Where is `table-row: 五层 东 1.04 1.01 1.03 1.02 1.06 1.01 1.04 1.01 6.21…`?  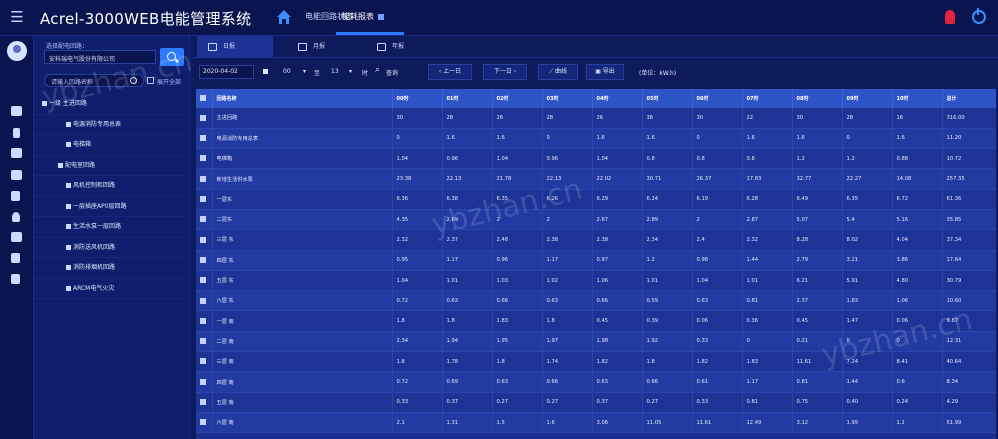 table-row: 五层 东 1.04 1.01 1.03 1.02 1.06 1.01 1.04 1.01 6.21… is located at coordinates (596, 281).